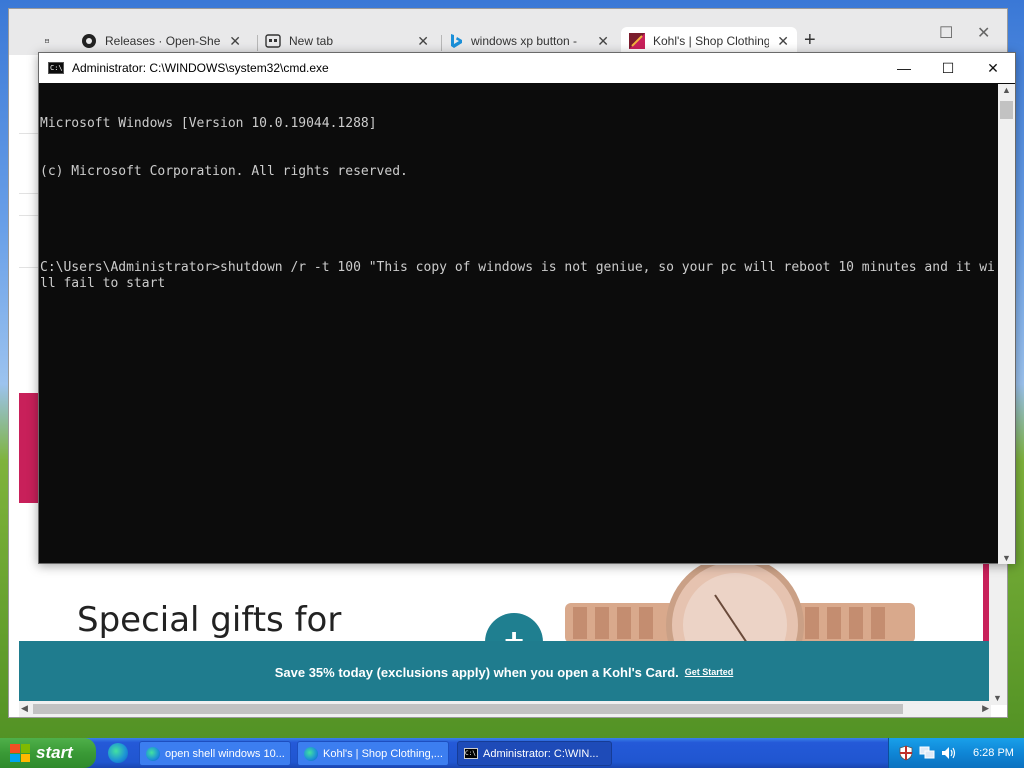 This screenshot has width=1024, height=768. What do you see at coordinates (711, 41) in the screenshot?
I see `tab-label: Kohl's | Shop Clothing` at bounding box center [711, 41].